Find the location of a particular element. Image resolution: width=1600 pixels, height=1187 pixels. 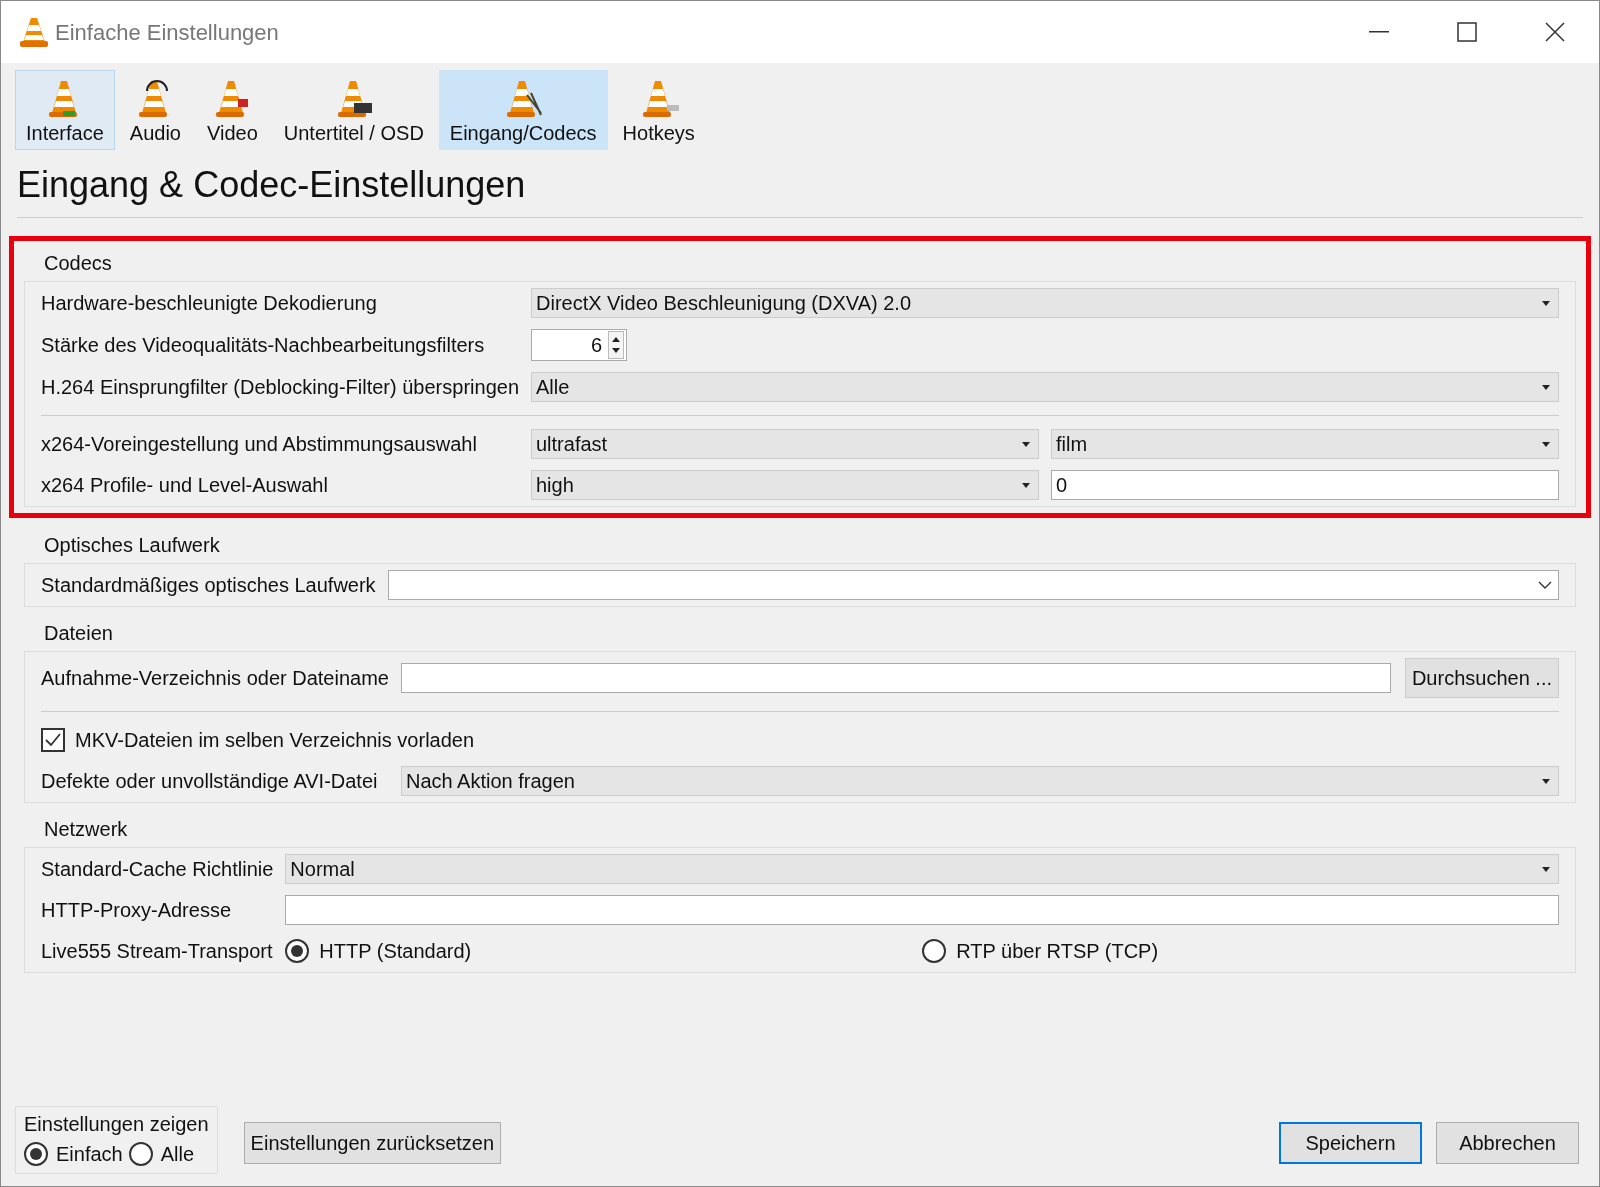

dropdown: high is located at coordinates (785, 485).